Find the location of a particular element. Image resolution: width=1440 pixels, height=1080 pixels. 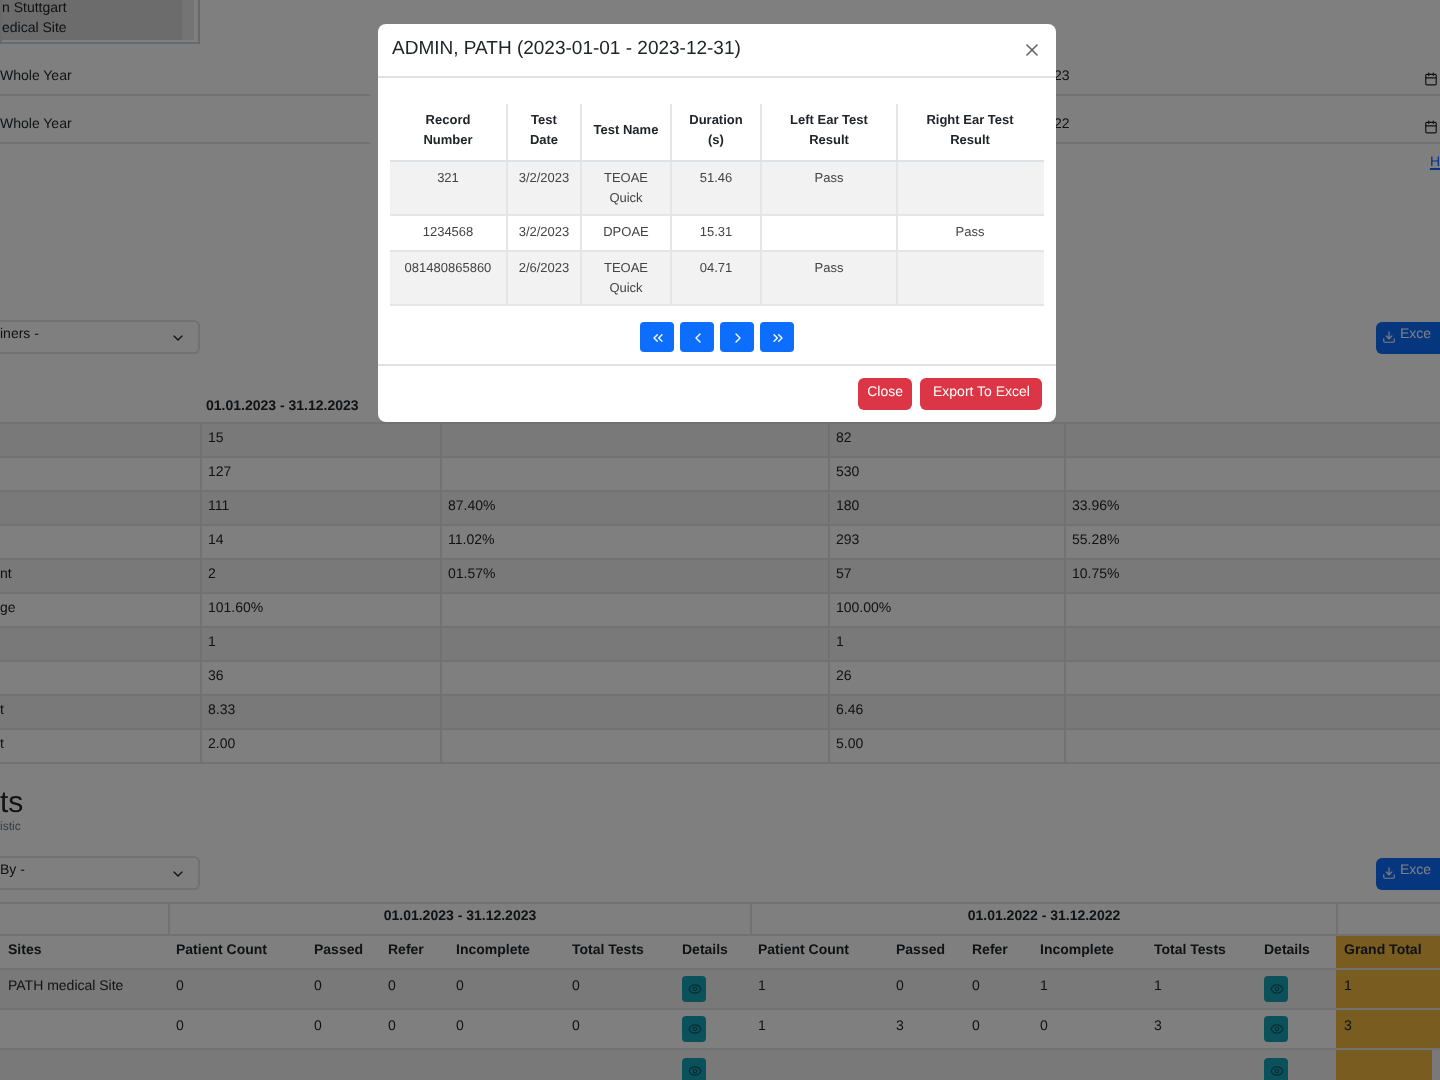

modal-title: ADMIN, PATH (2023-01-01 - 2023-12-31) is located at coordinates (566, 49).